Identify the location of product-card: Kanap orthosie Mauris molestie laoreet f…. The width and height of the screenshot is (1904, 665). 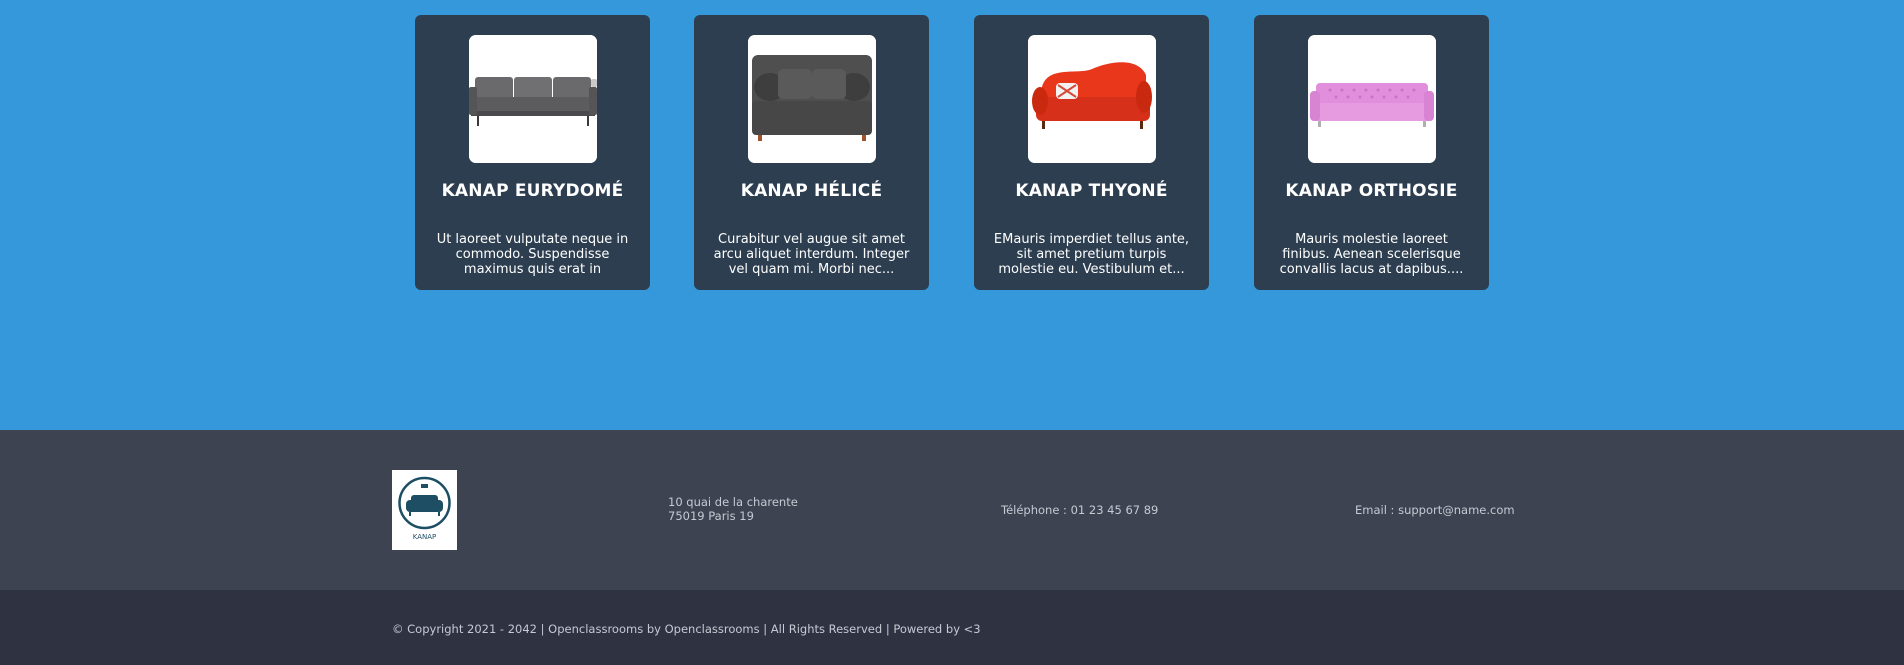
(1371, 152).